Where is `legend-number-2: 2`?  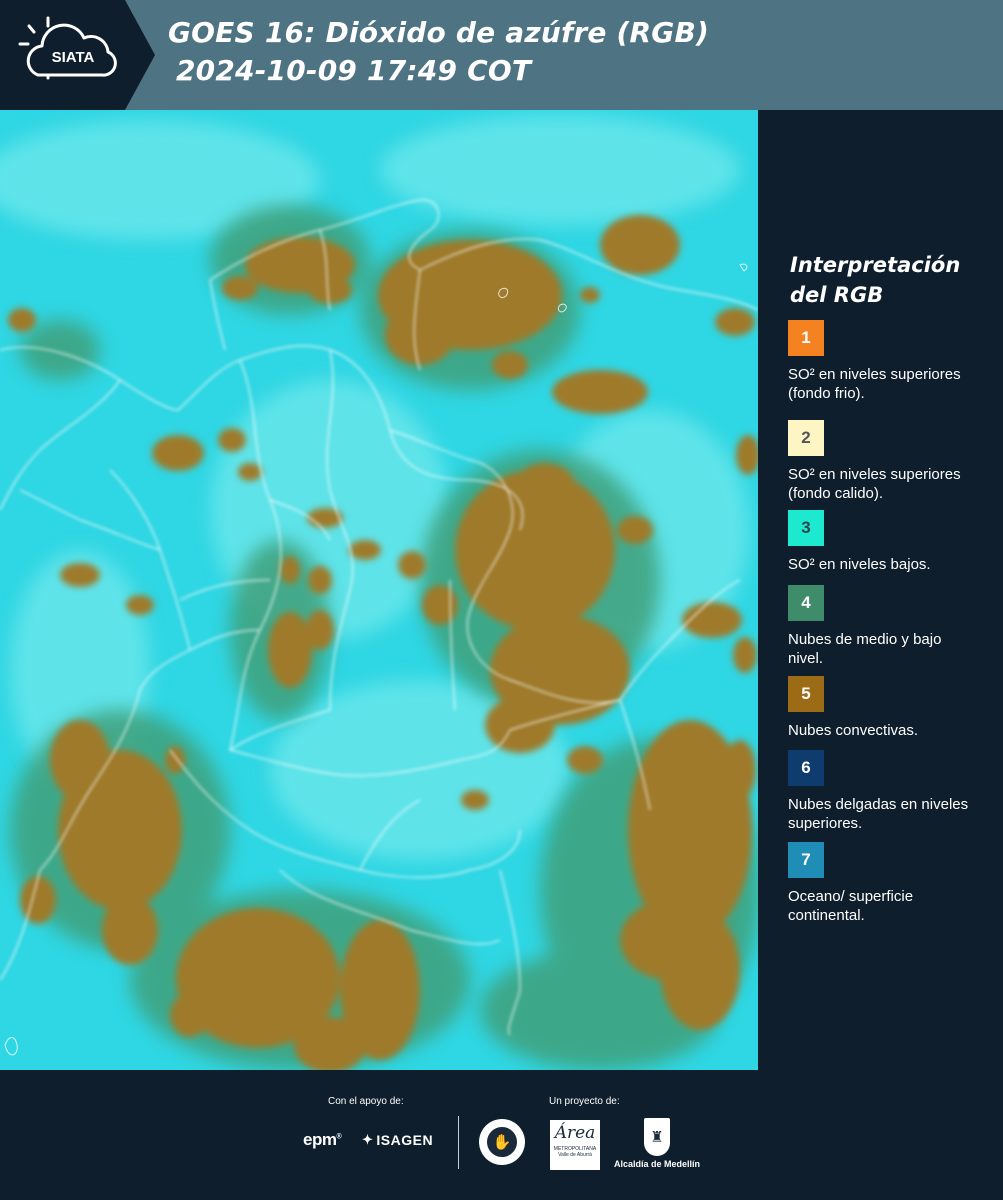
legend-number-2: 2 is located at coordinates (806, 437).